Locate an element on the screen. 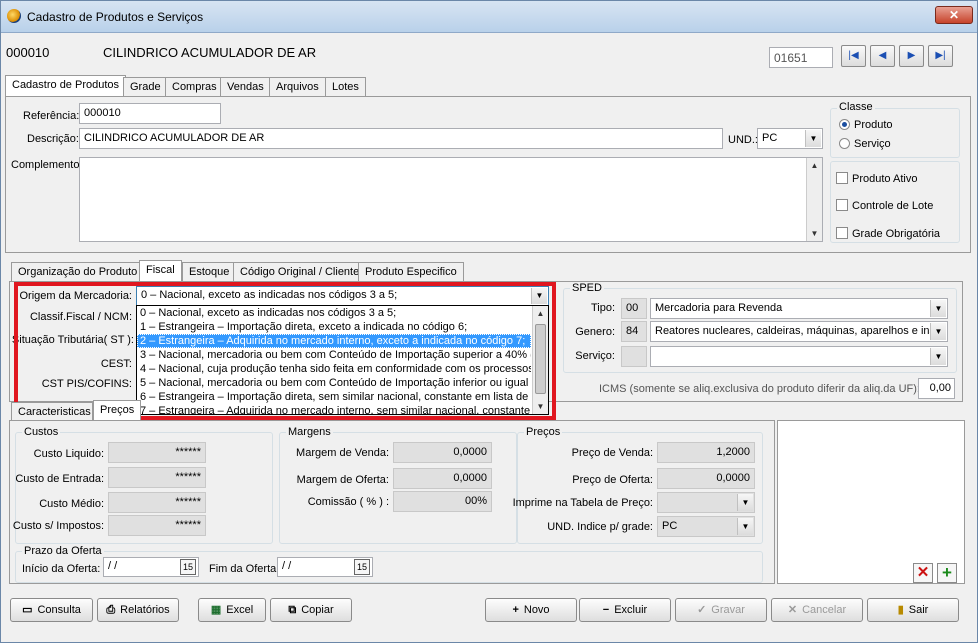 Image resolution: width=978 pixels, height=643 pixels. dropdown-scrollbar: ▲ ▼ is located at coordinates (540, 360).